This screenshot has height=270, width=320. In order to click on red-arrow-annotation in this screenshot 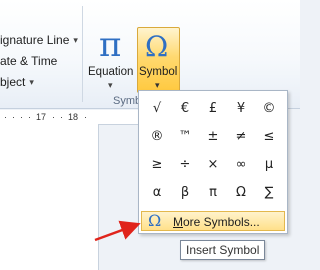, I will do `click(117, 231)`.